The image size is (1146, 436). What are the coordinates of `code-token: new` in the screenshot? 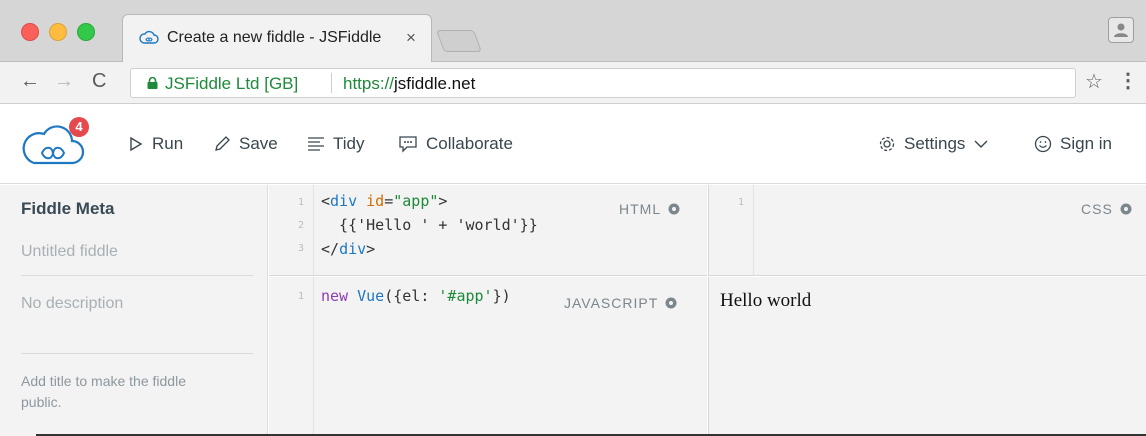 It's located at (335, 296).